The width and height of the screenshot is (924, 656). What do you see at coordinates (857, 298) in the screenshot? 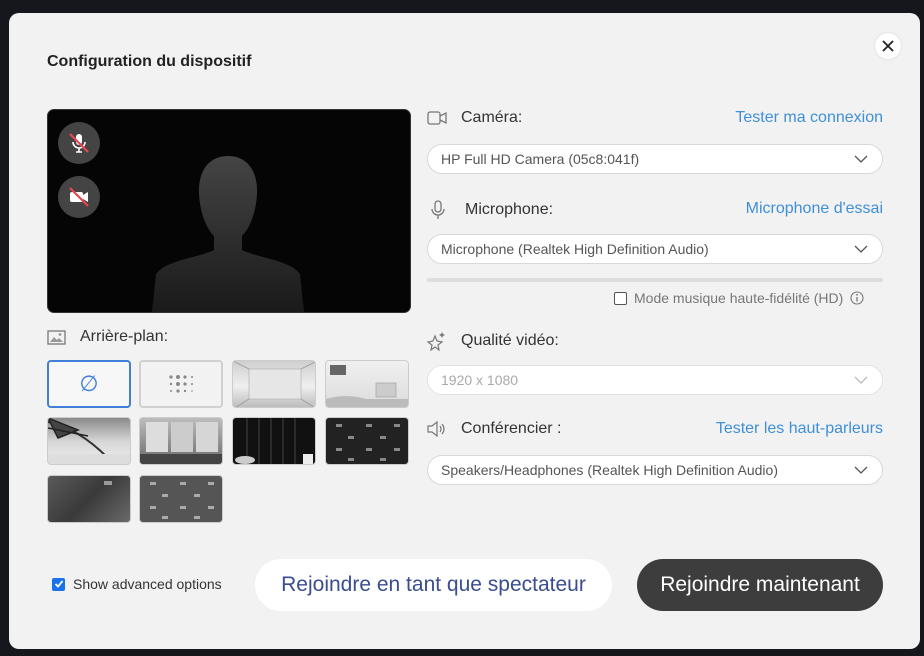
I see `info-icon` at bounding box center [857, 298].